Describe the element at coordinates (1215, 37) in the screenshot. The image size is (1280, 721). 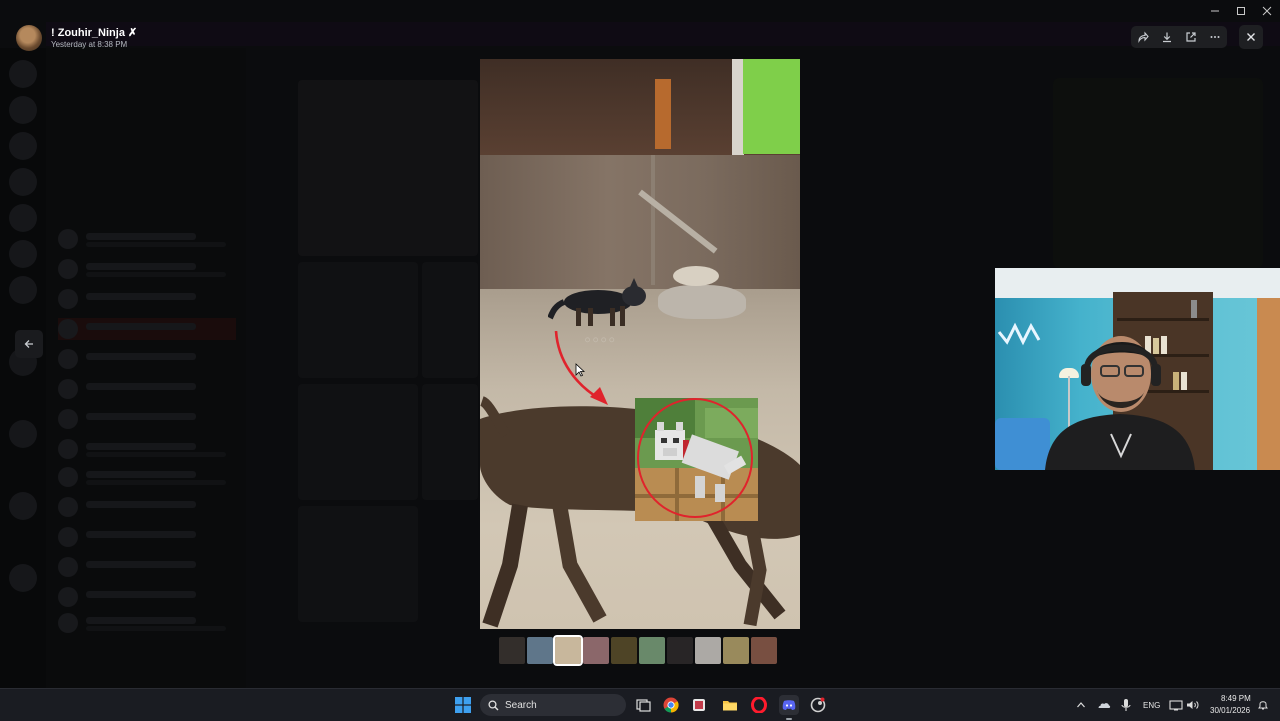
I see `more-icon` at that location.